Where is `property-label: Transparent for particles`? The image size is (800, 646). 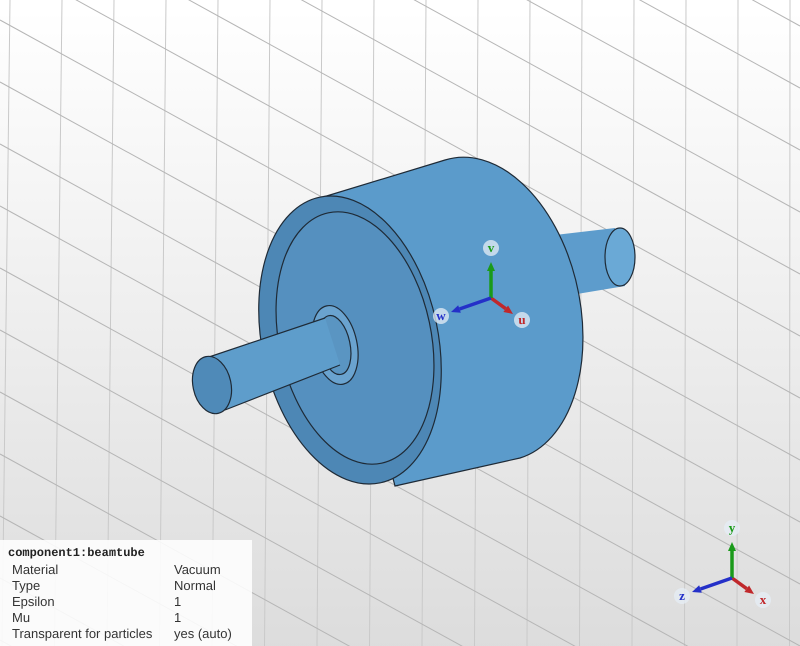 property-label: Transparent for particles is located at coordinates (83, 634).